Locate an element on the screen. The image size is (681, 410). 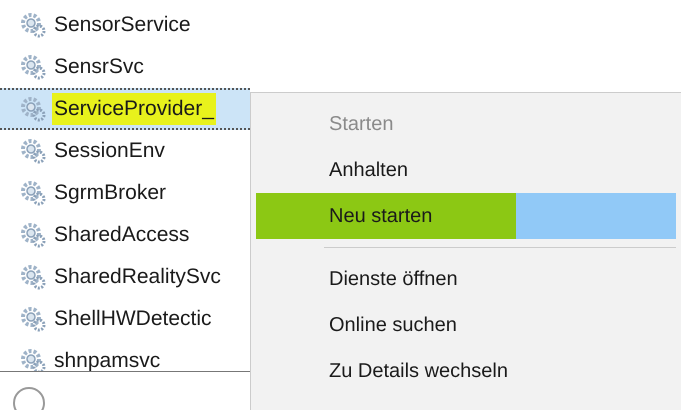
service-row: SharedRealitySvc is located at coordinates (125, 277).